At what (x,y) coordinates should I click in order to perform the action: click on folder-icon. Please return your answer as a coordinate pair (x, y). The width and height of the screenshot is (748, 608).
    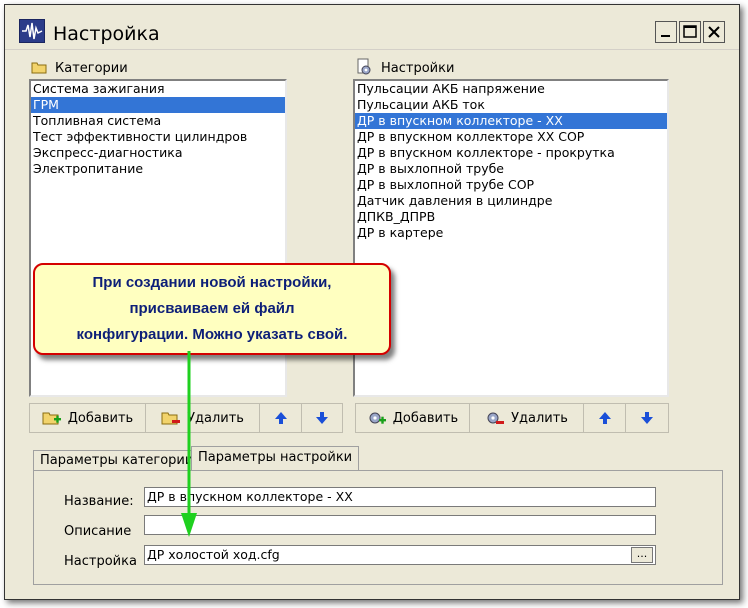
    Looking at the image, I should click on (39, 68).